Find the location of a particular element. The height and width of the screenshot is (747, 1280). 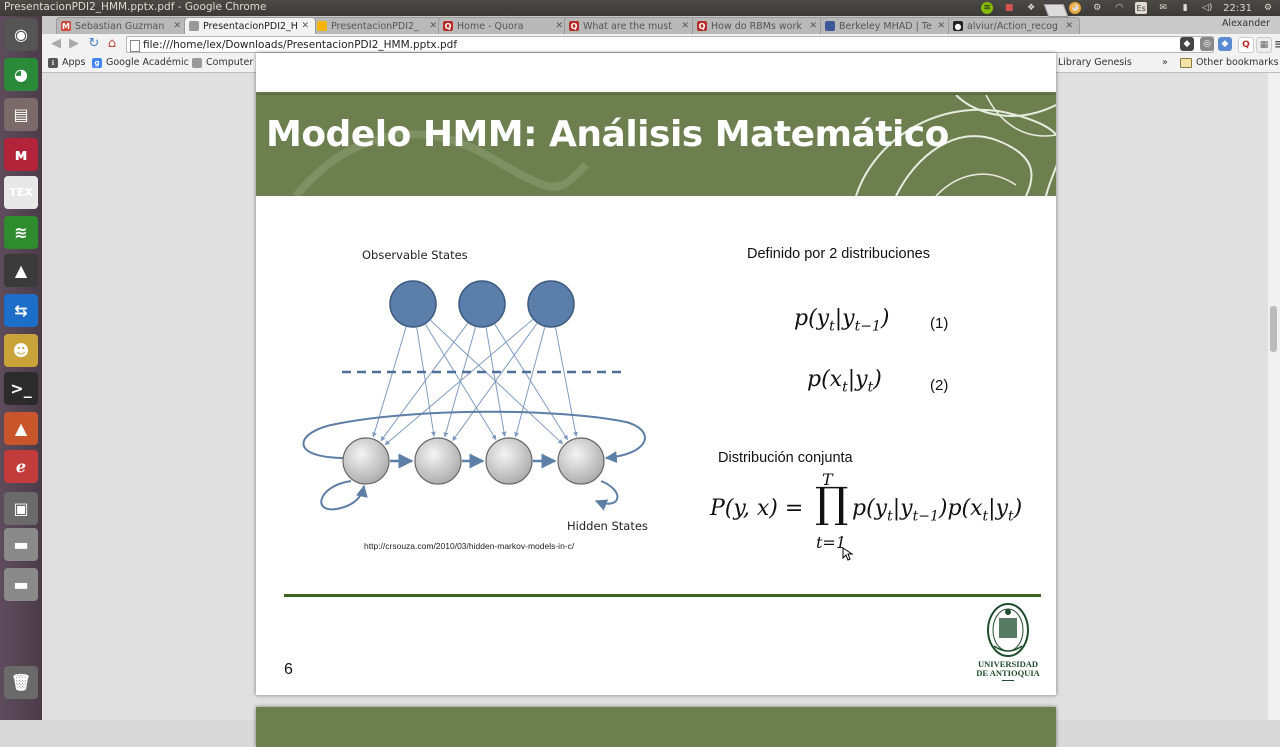

chrome-tray-icon: ◕ is located at coordinates (1075, 8).